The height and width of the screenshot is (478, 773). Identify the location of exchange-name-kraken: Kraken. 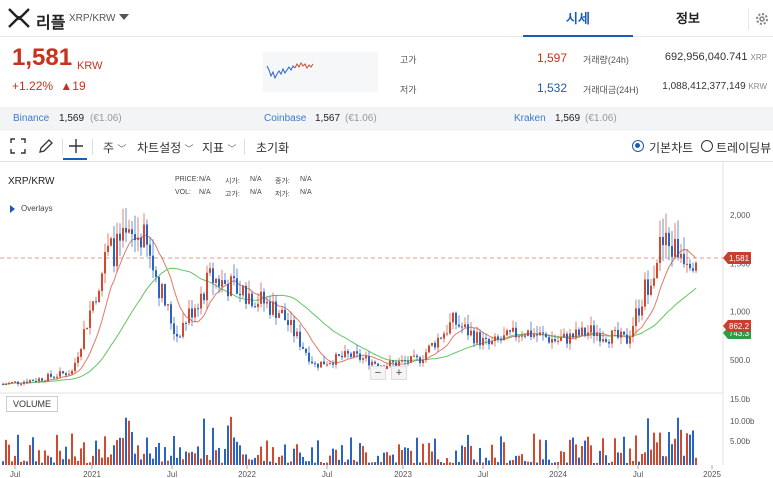
(530, 118).